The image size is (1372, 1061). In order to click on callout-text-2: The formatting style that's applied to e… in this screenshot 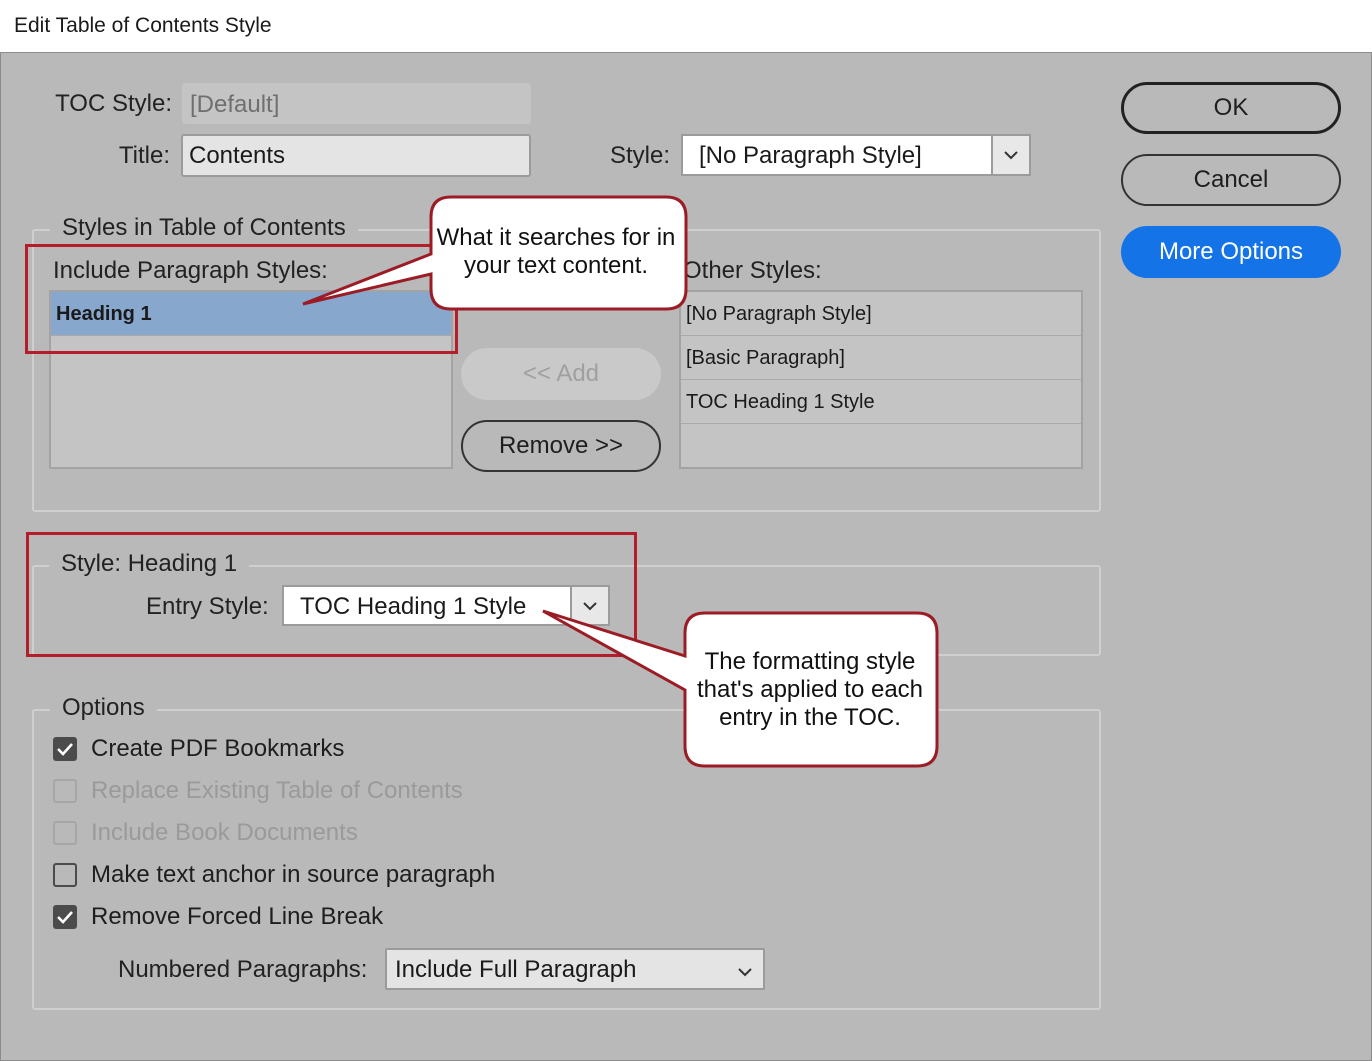, I will do `click(810, 689)`.